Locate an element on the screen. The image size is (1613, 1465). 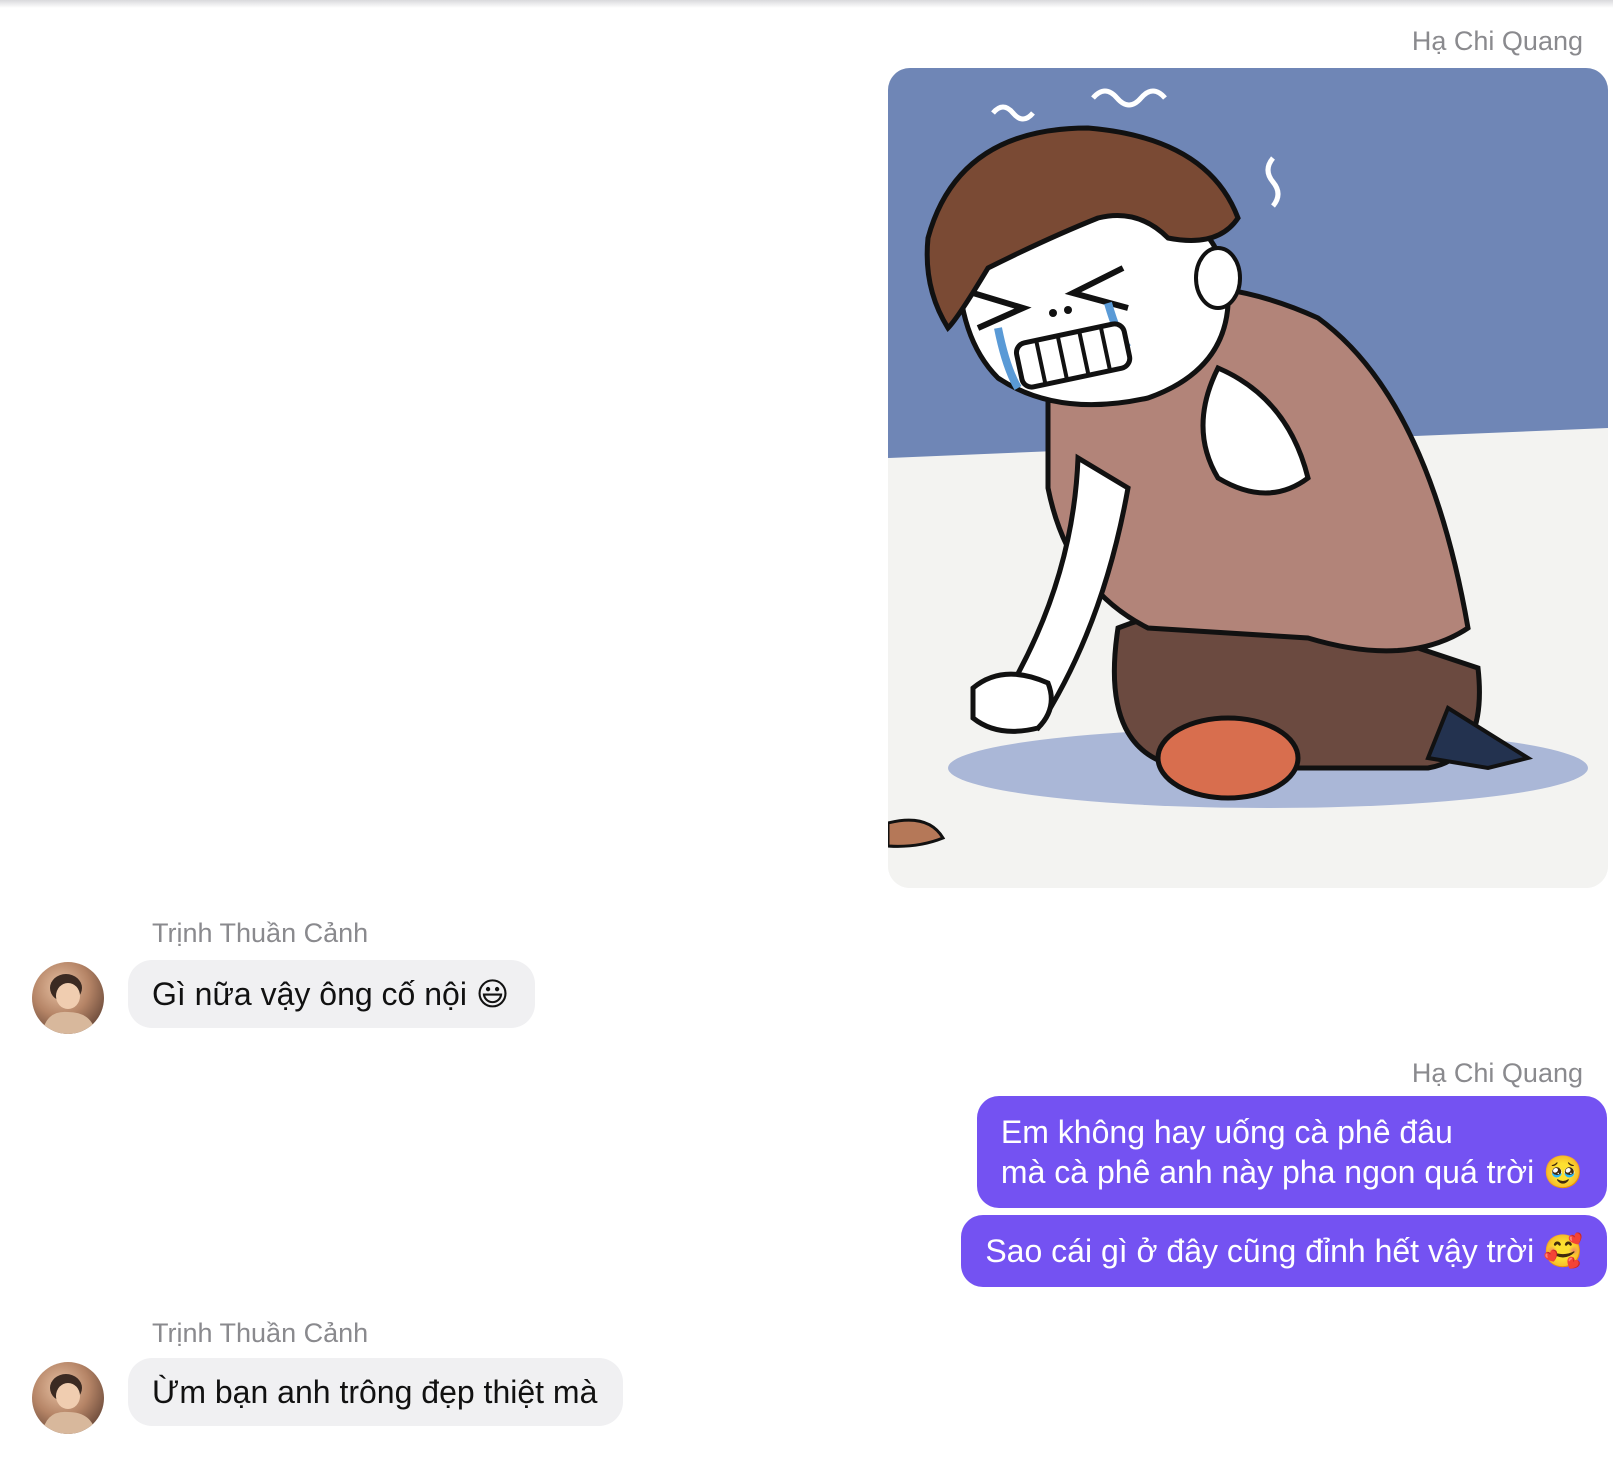
message-bubble-incoming: Ừm bạn anh trông đẹp thiệt mà is located at coordinates (376, 1392).